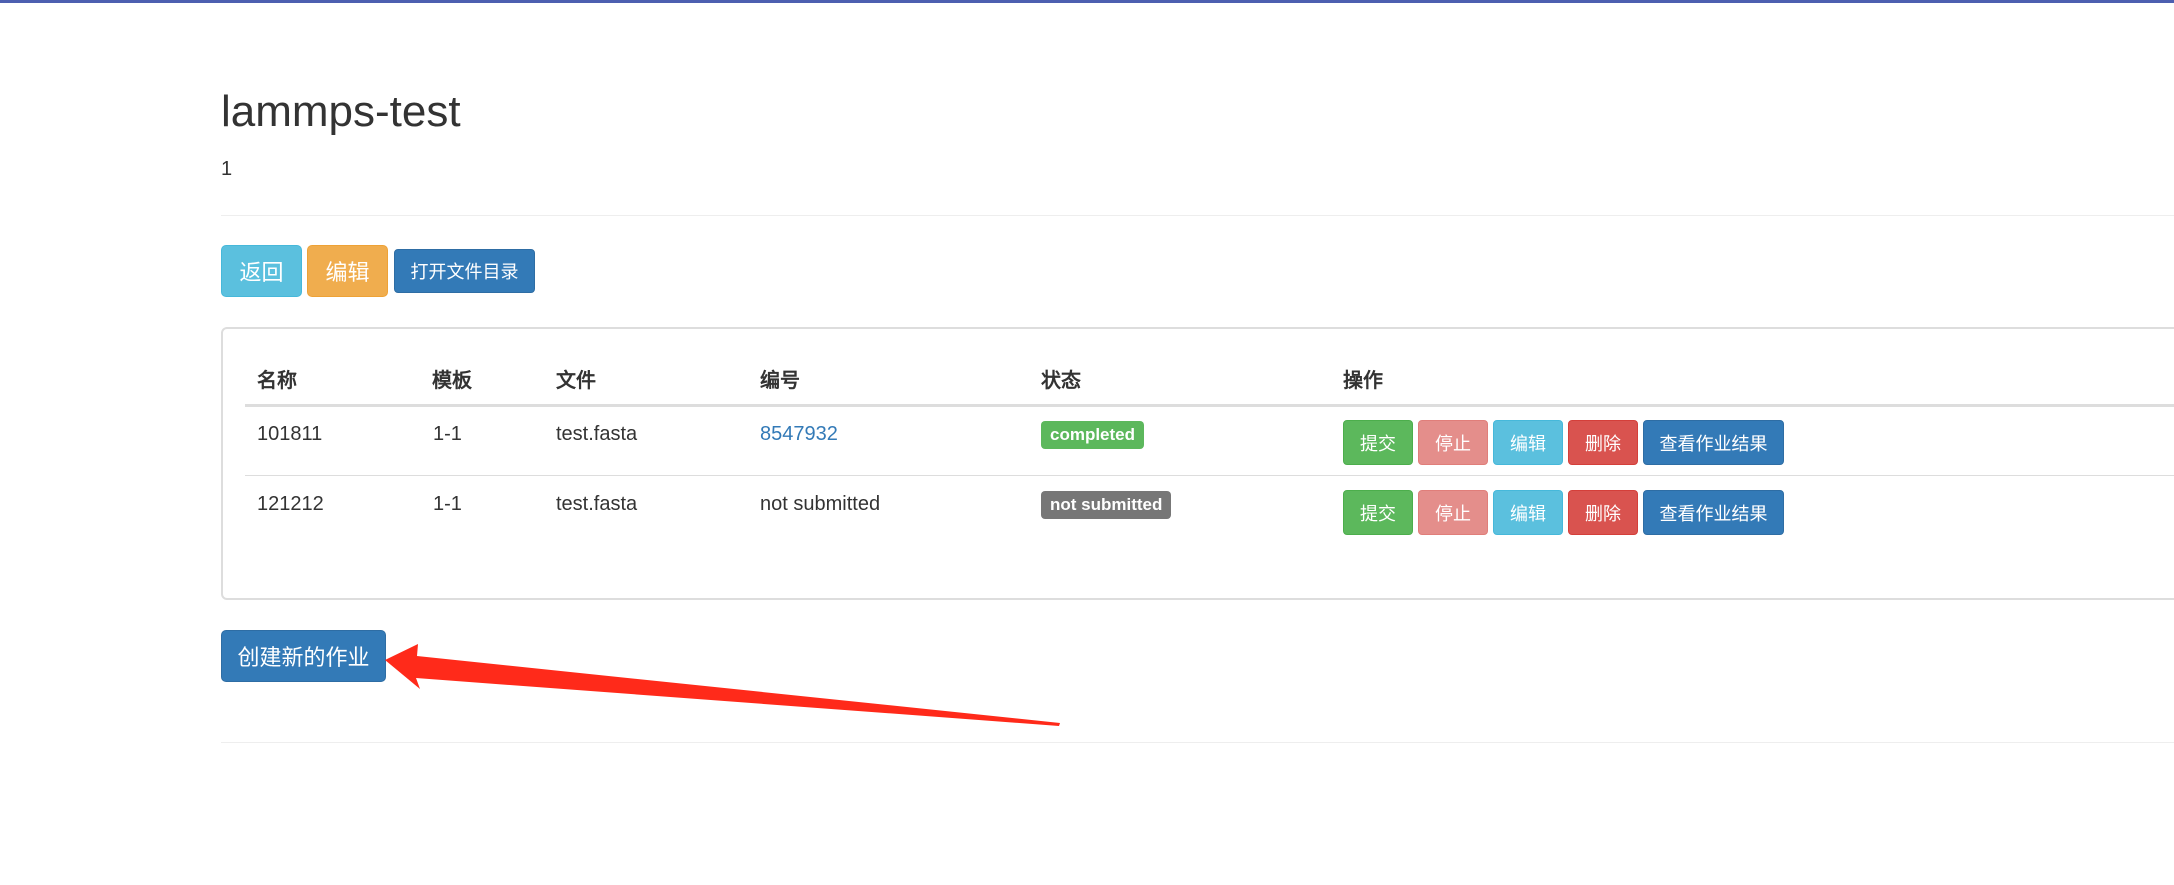 The image size is (2174, 885). What do you see at coordinates (1106, 505) in the screenshot?
I see `status-badge: not submitted` at bounding box center [1106, 505].